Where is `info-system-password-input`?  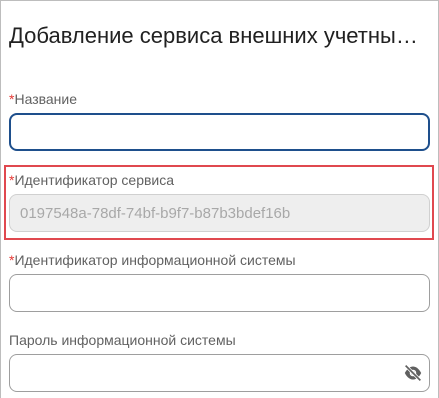
info-system-password-input is located at coordinates (219, 373).